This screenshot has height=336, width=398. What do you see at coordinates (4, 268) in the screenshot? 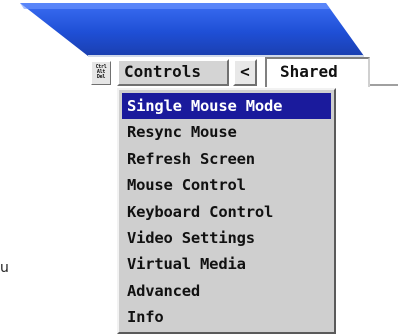
I see `background-partial-text: u` at bounding box center [4, 268].